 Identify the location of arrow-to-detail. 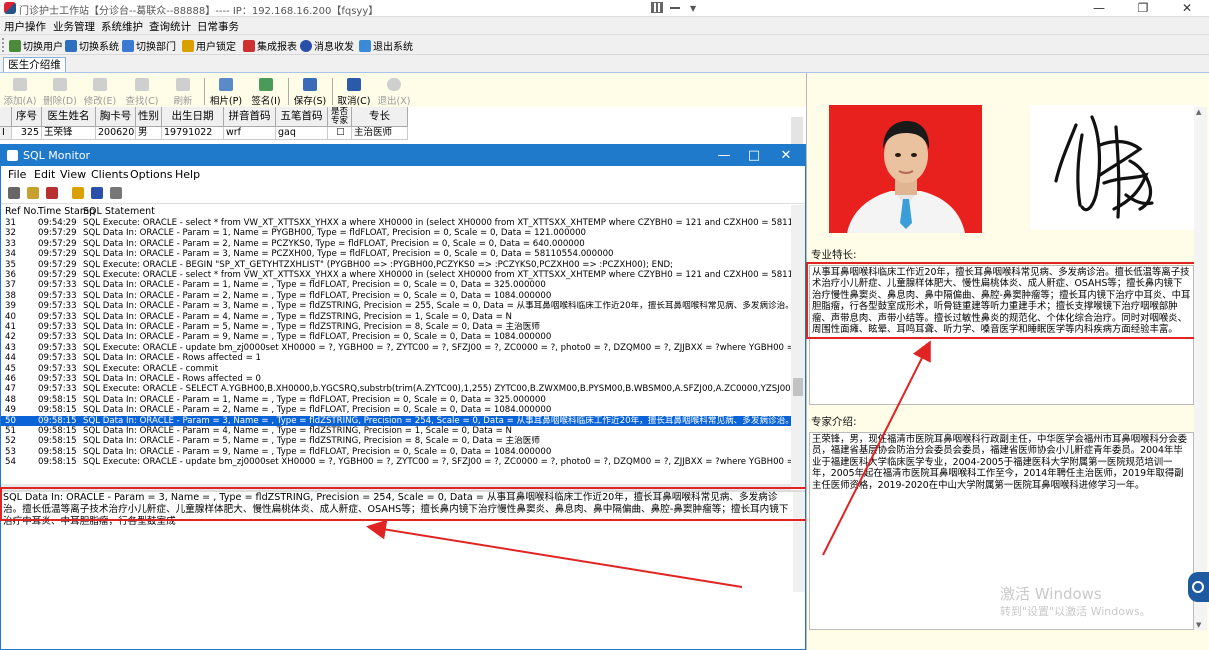
(554, 553).